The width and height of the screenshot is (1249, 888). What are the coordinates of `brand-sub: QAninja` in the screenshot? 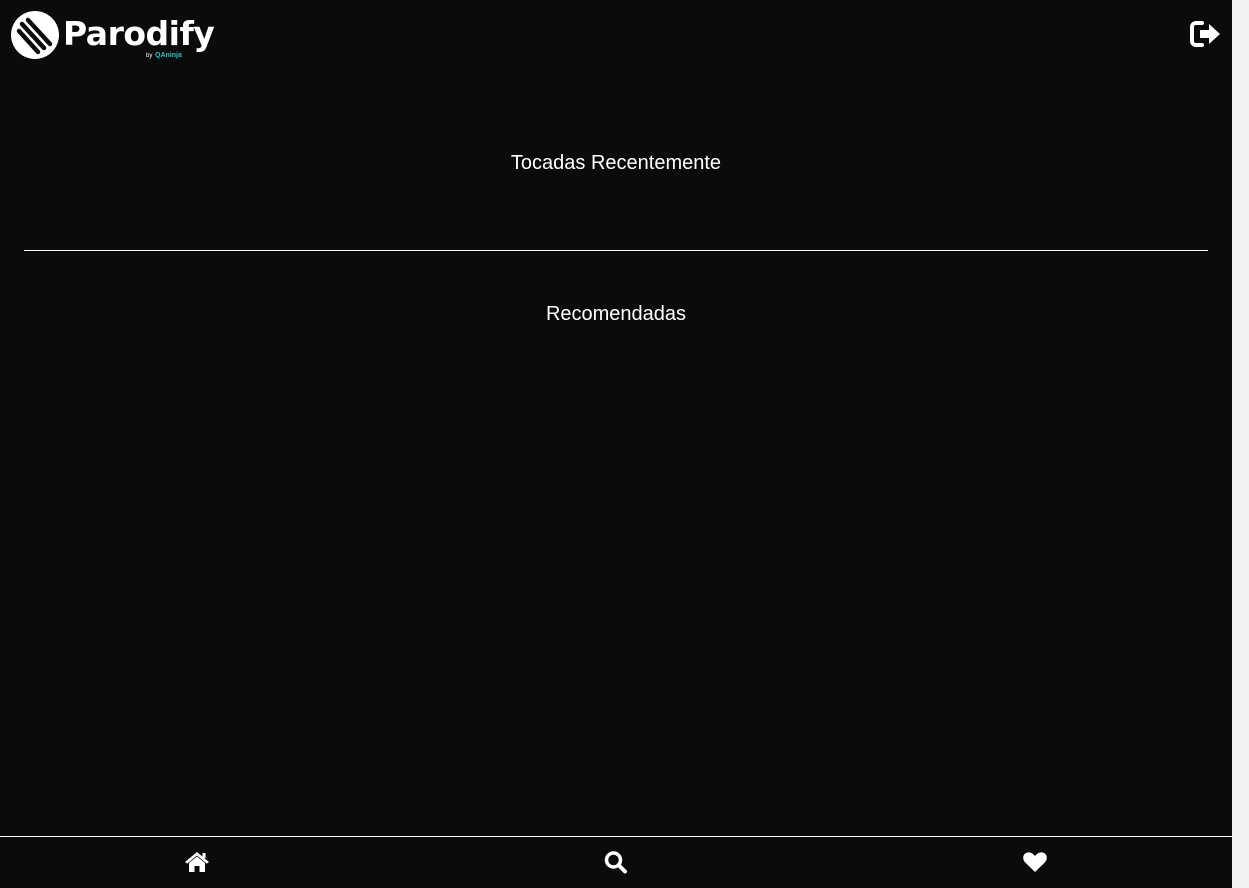 It's located at (168, 55).